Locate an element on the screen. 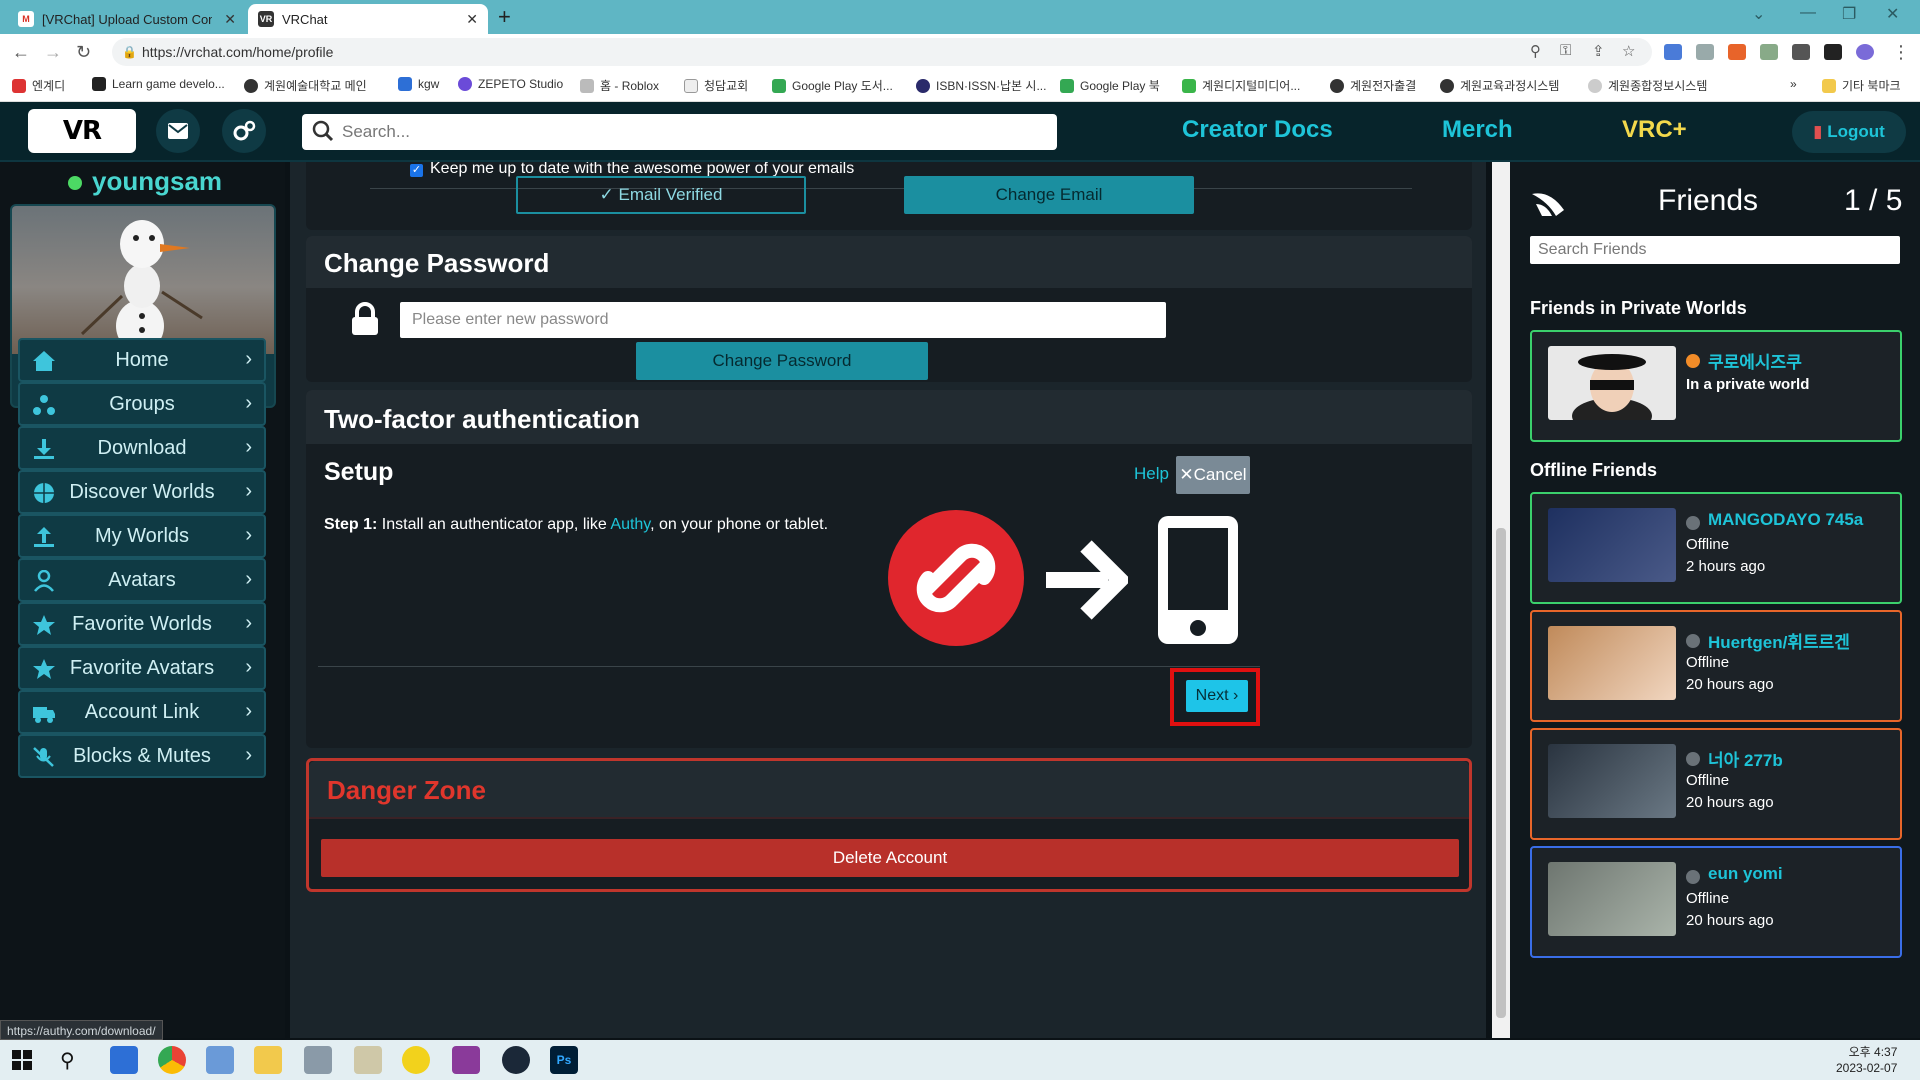 This screenshot has height=1080, width=1920. bookmarks-overflow: » is located at coordinates (1793, 84).